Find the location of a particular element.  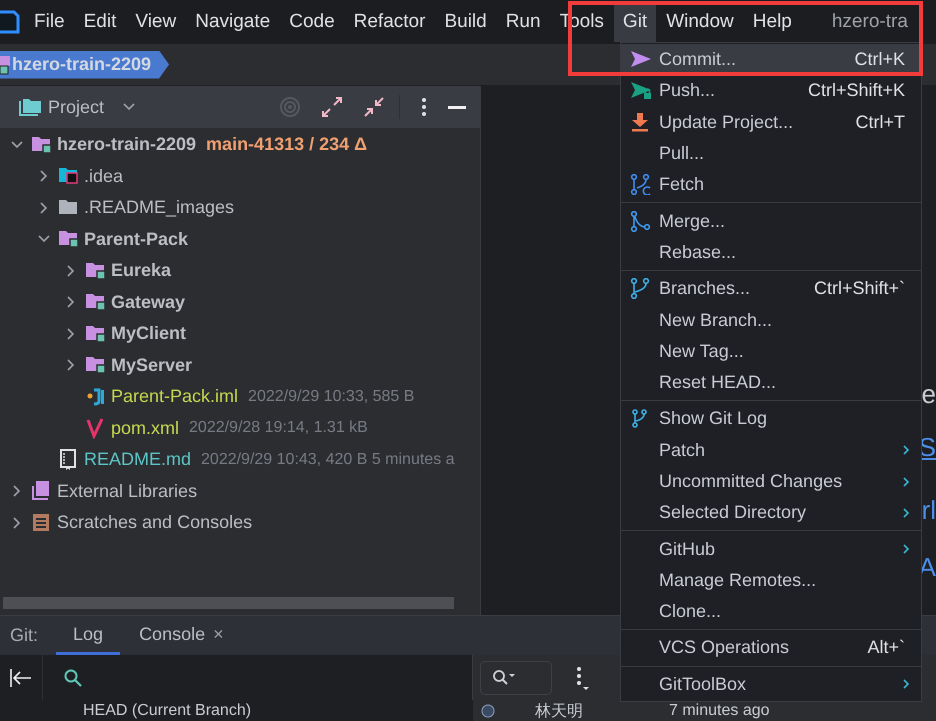

list-icon is located at coordinates (41, 523).